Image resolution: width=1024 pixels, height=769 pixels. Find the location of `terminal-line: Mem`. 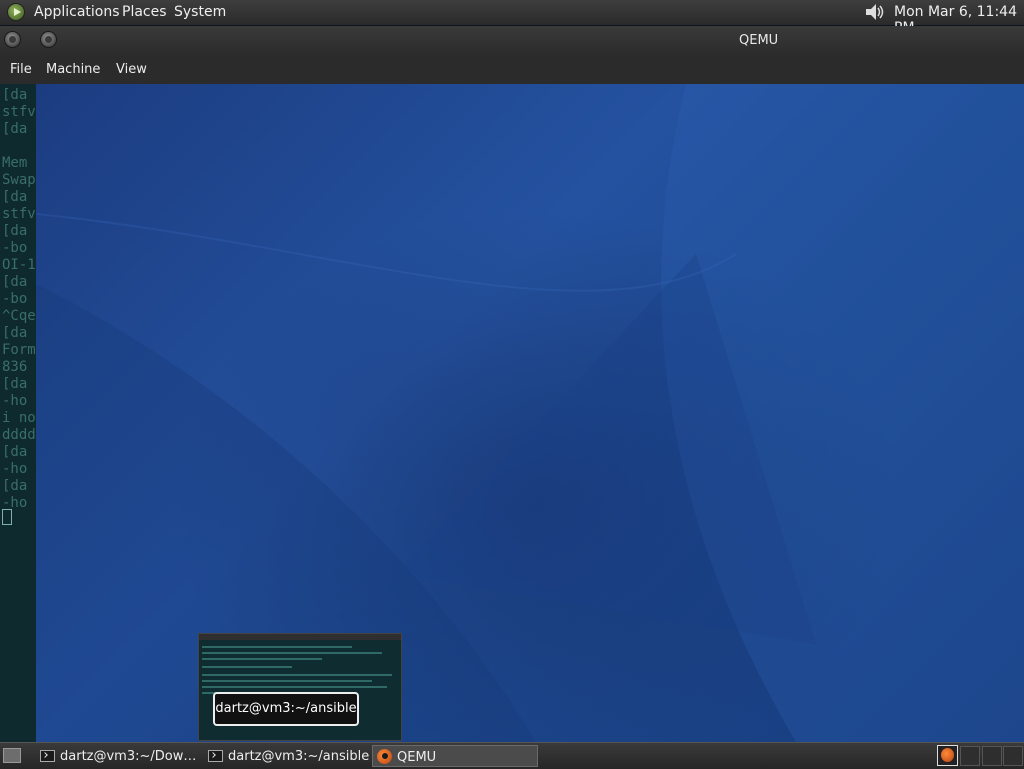

terminal-line: Mem is located at coordinates (15, 163).